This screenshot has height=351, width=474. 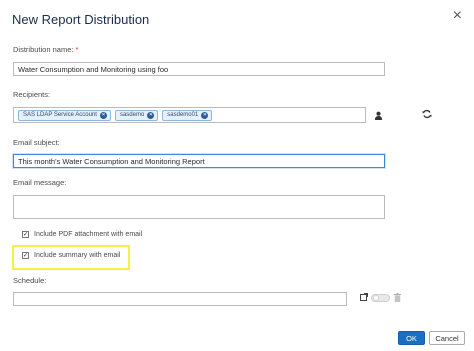 I want to click on recipient-chip: sasdemo ✕, so click(x=136, y=115).